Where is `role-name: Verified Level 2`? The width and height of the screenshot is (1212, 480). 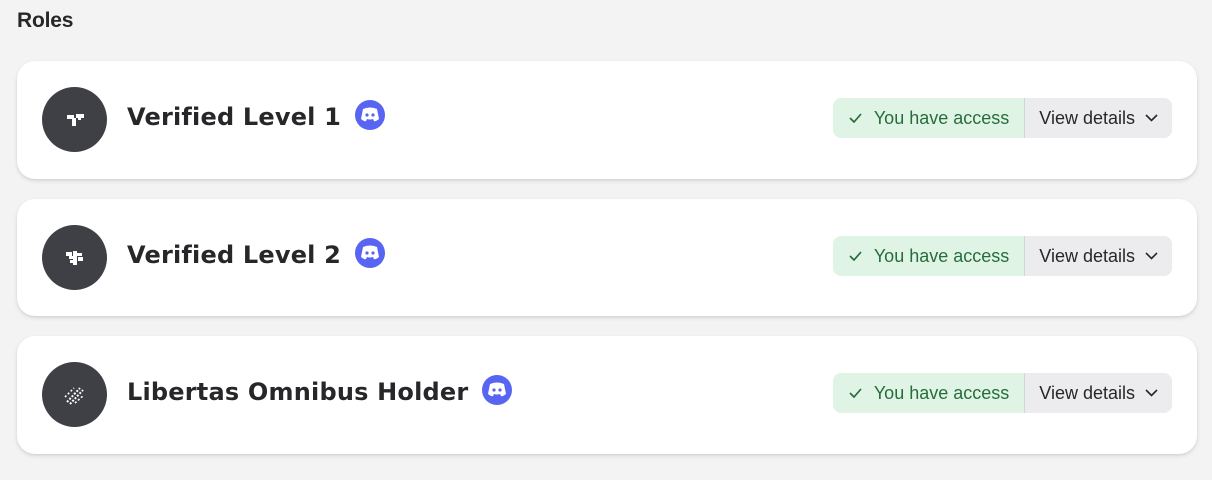 role-name: Verified Level 2 is located at coordinates (256, 254).